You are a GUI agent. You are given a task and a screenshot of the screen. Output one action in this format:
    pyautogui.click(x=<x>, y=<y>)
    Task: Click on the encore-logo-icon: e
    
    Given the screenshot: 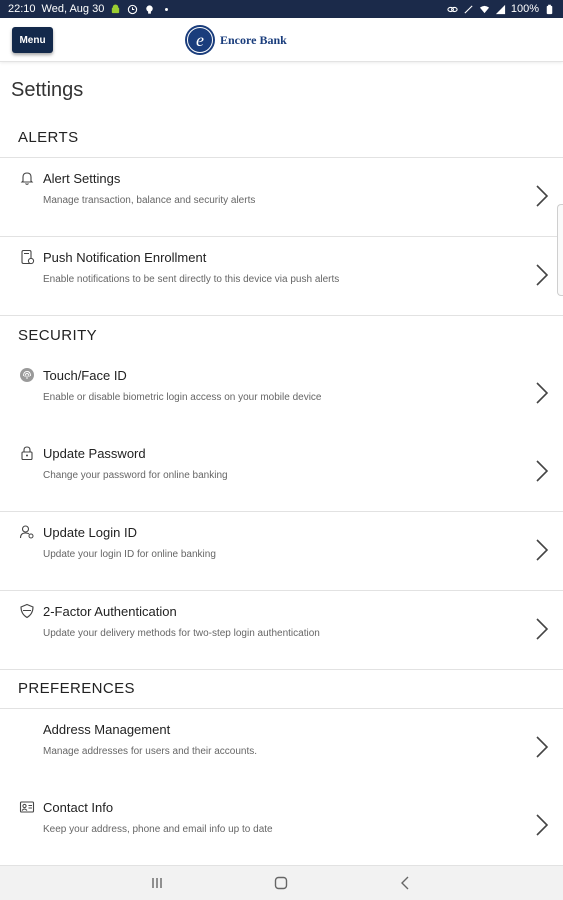 What is the action you would take?
    pyautogui.click(x=200, y=40)
    